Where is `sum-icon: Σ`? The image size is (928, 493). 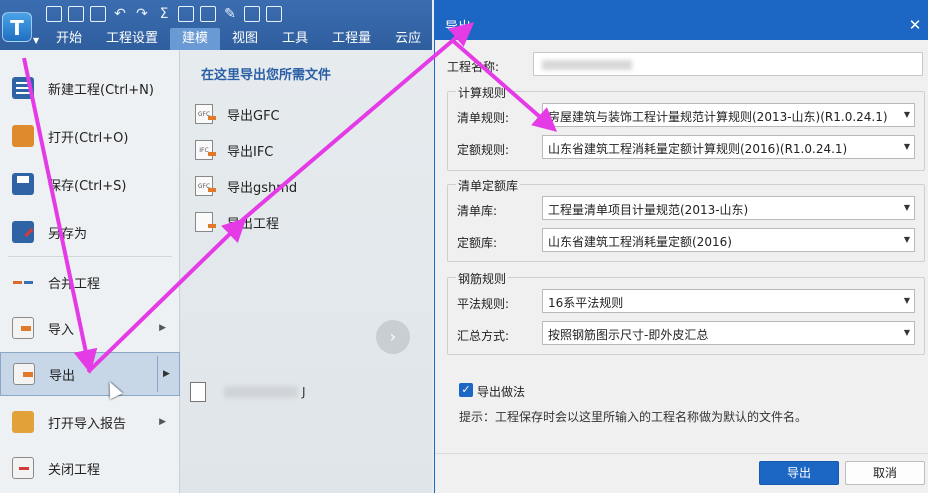 sum-icon: Σ is located at coordinates (164, 14).